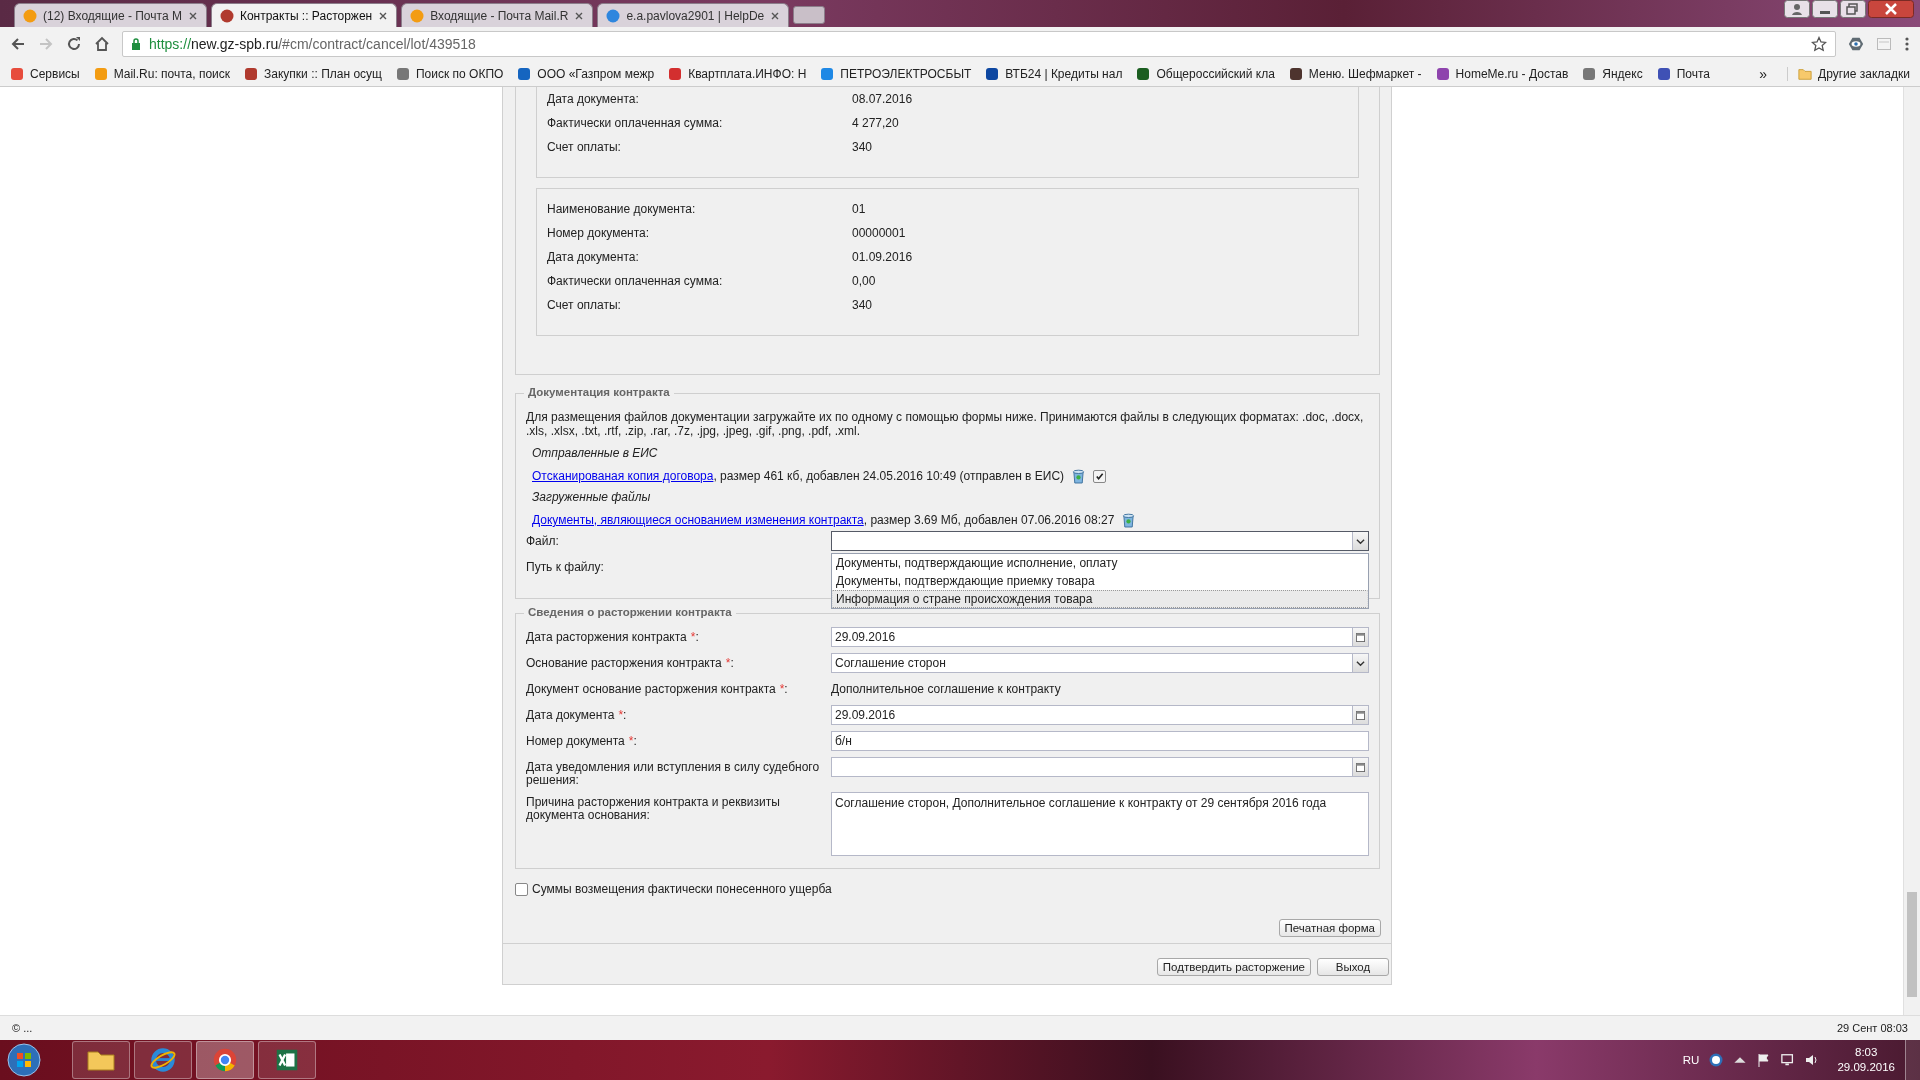 This screenshot has height=1080, width=1920. What do you see at coordinates (543, 540) in the screenshot?
I see `field-label: Файл:` at bounding box center [543, 540].